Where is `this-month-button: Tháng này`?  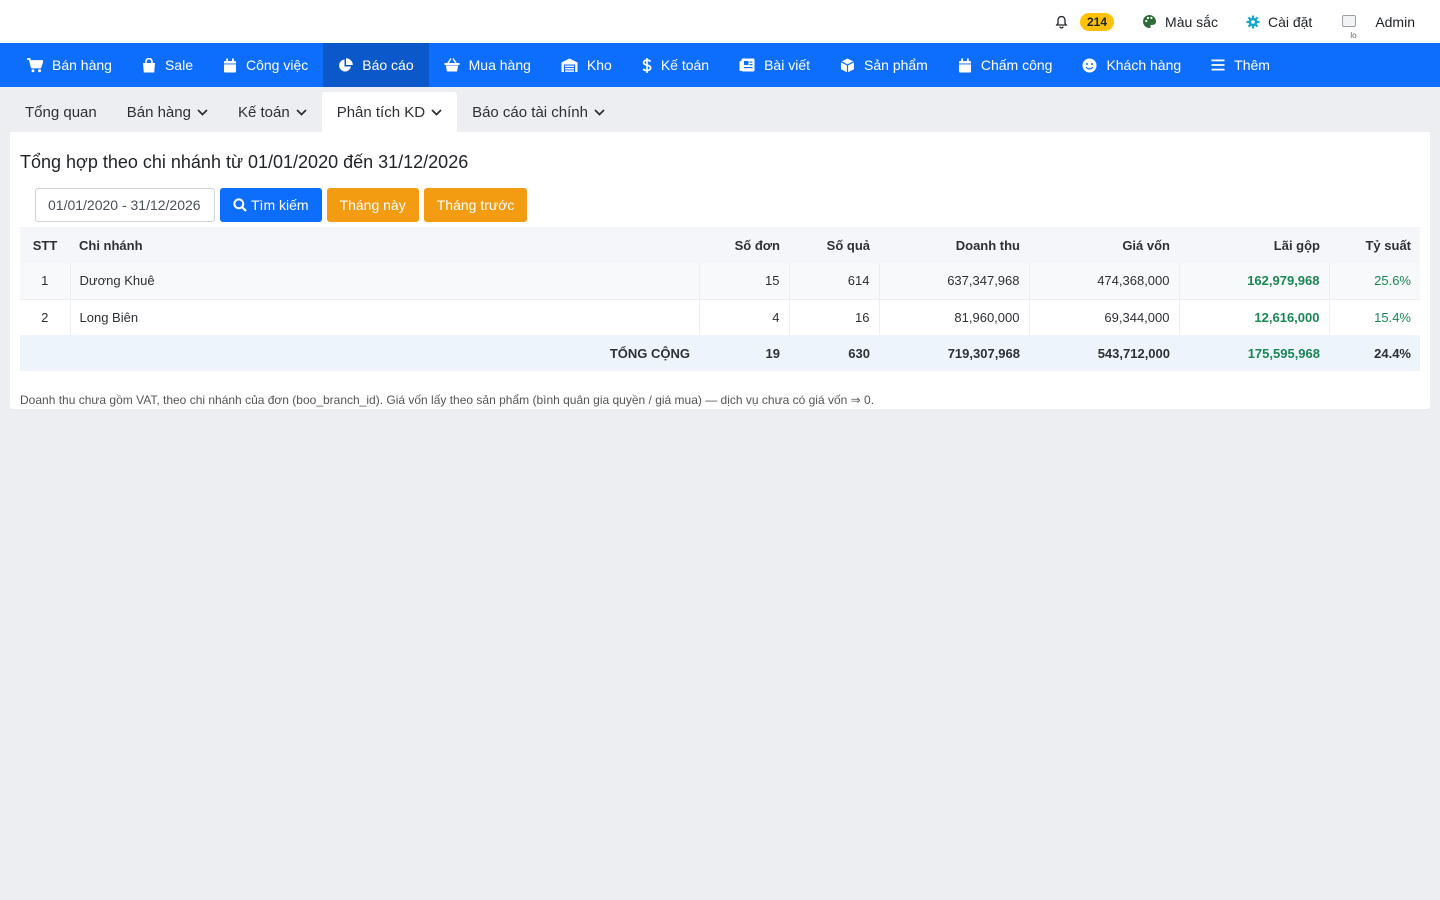 this-month-button: Tháng này is located at coordinates (372, 205).